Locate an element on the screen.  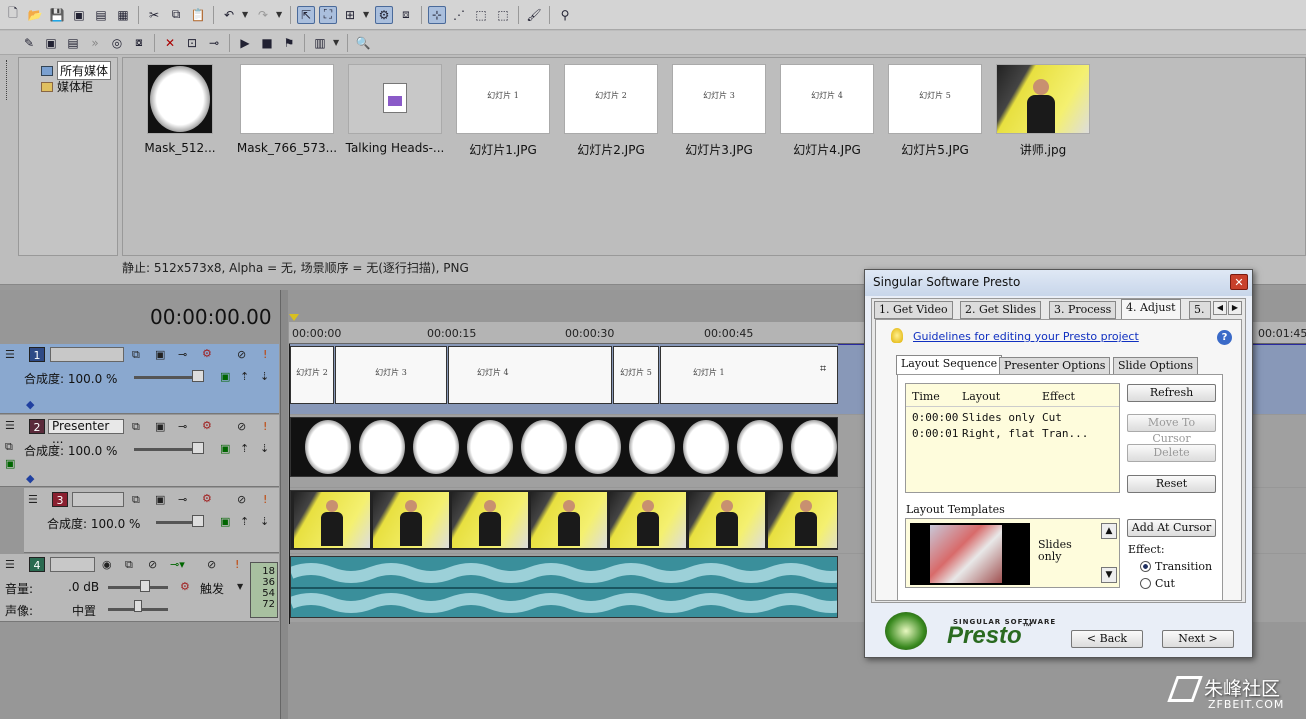
lock-envelopes-icon: ⧈ is located at coordinates (406, 15).